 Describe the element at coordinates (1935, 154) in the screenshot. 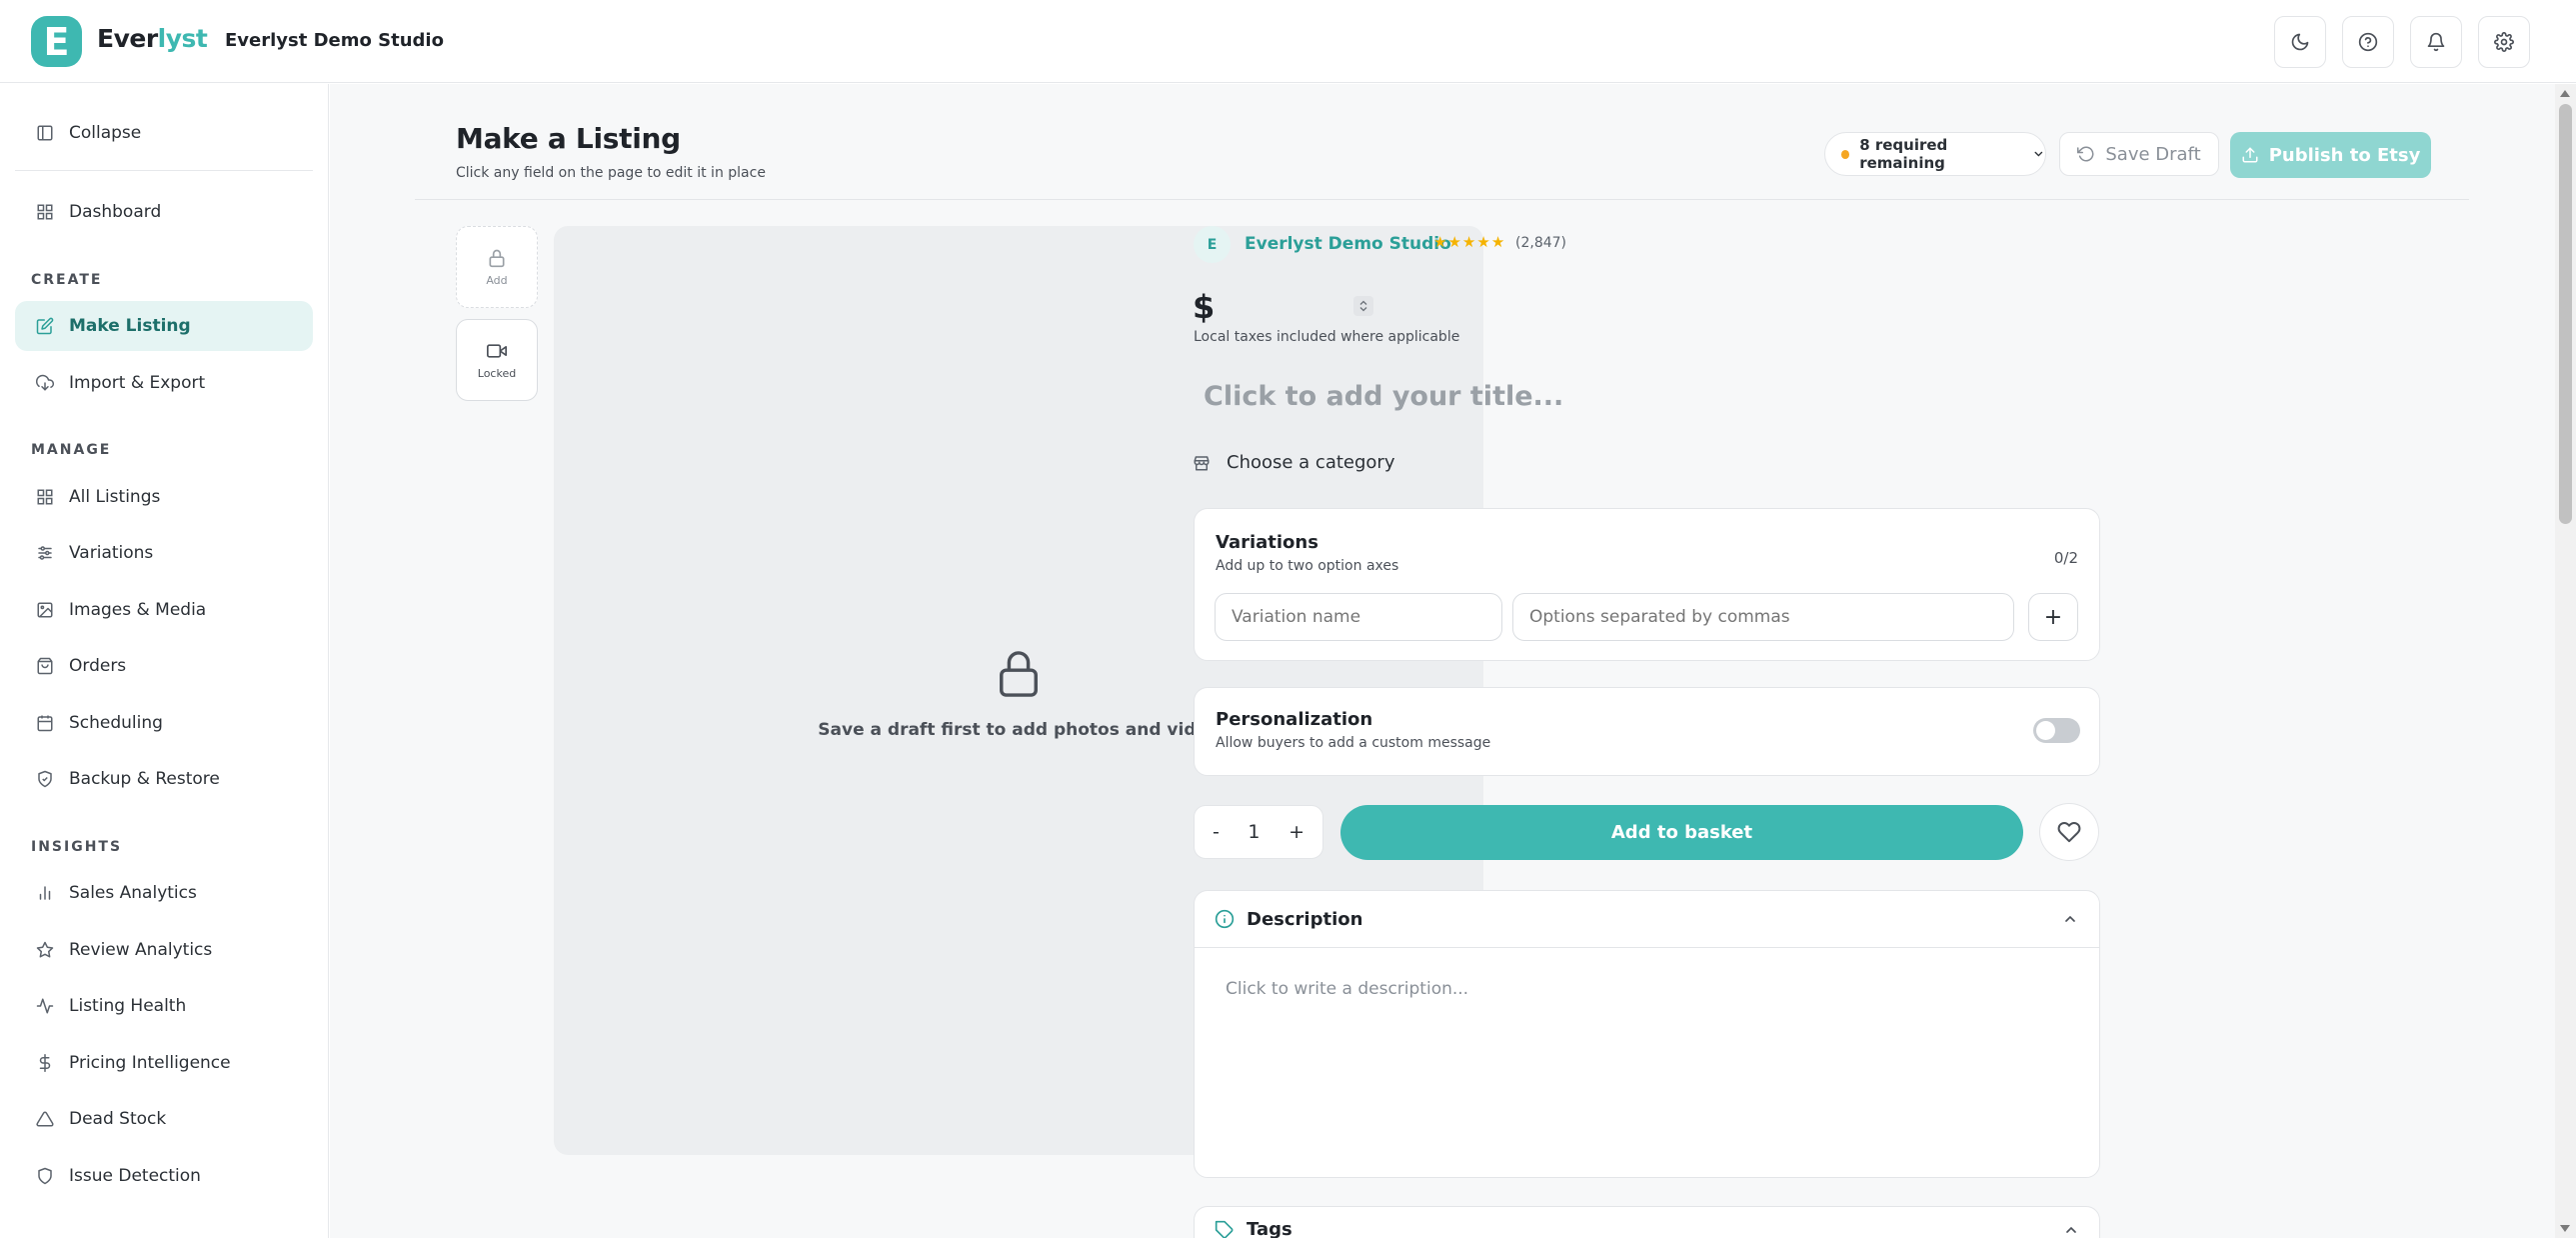

I see `required-remaining-dropdown: 8 required remaining` at that location.